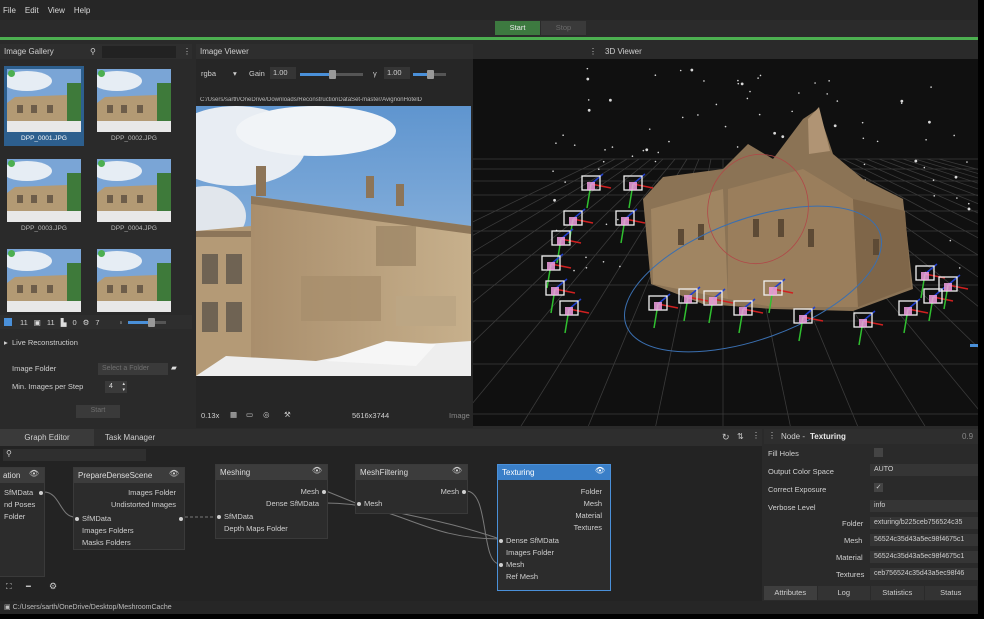 The height and width of the screenshot is (619, 984). What do you see at coordinates (101, 253) in the screenshot?
I see `status-dot-icon` at bounding box center [101, 253].